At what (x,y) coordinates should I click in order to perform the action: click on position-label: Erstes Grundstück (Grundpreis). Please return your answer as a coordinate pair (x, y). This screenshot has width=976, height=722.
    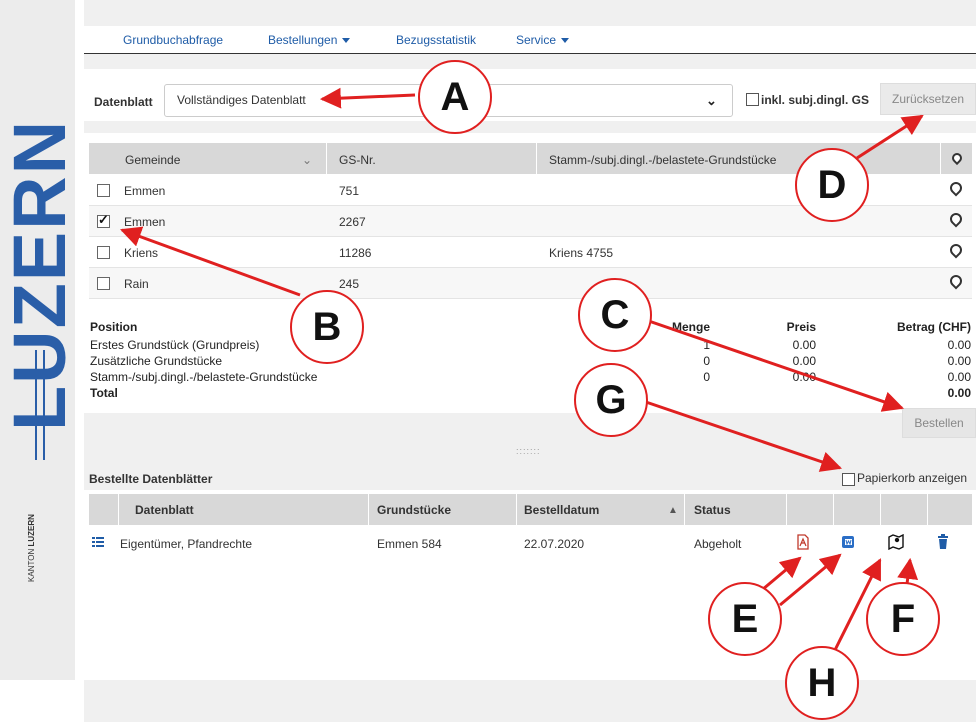
    Looking at the image, I should click on (175, 345).